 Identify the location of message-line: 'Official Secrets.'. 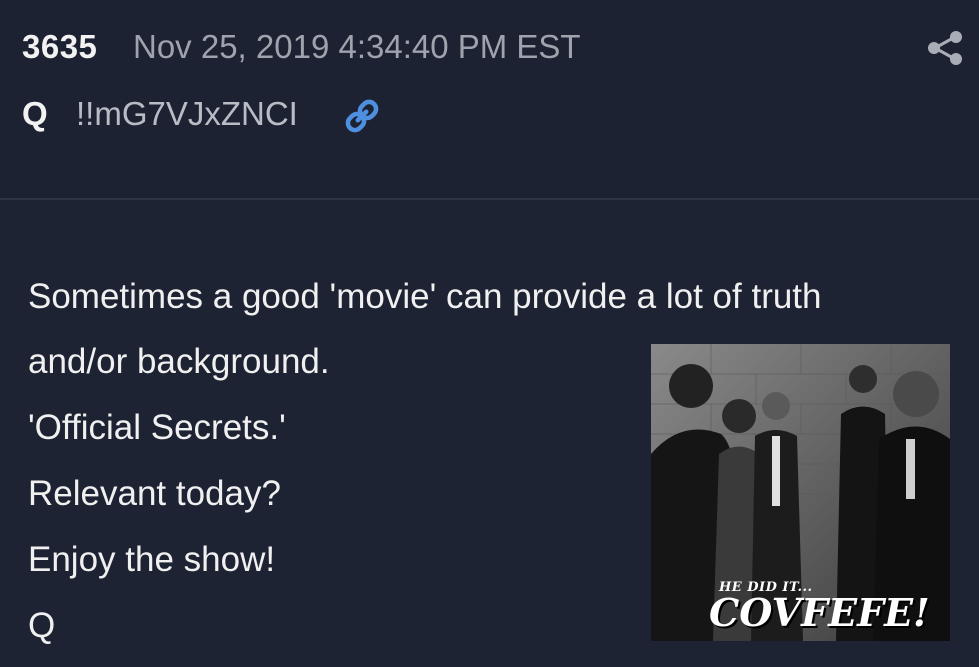
(157, 427).